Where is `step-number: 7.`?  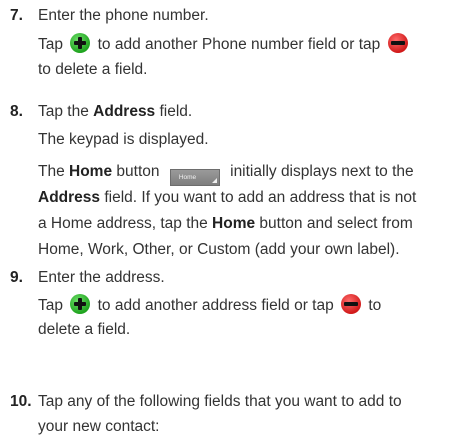
step-number: 7. is located at coordinates (16, 15).